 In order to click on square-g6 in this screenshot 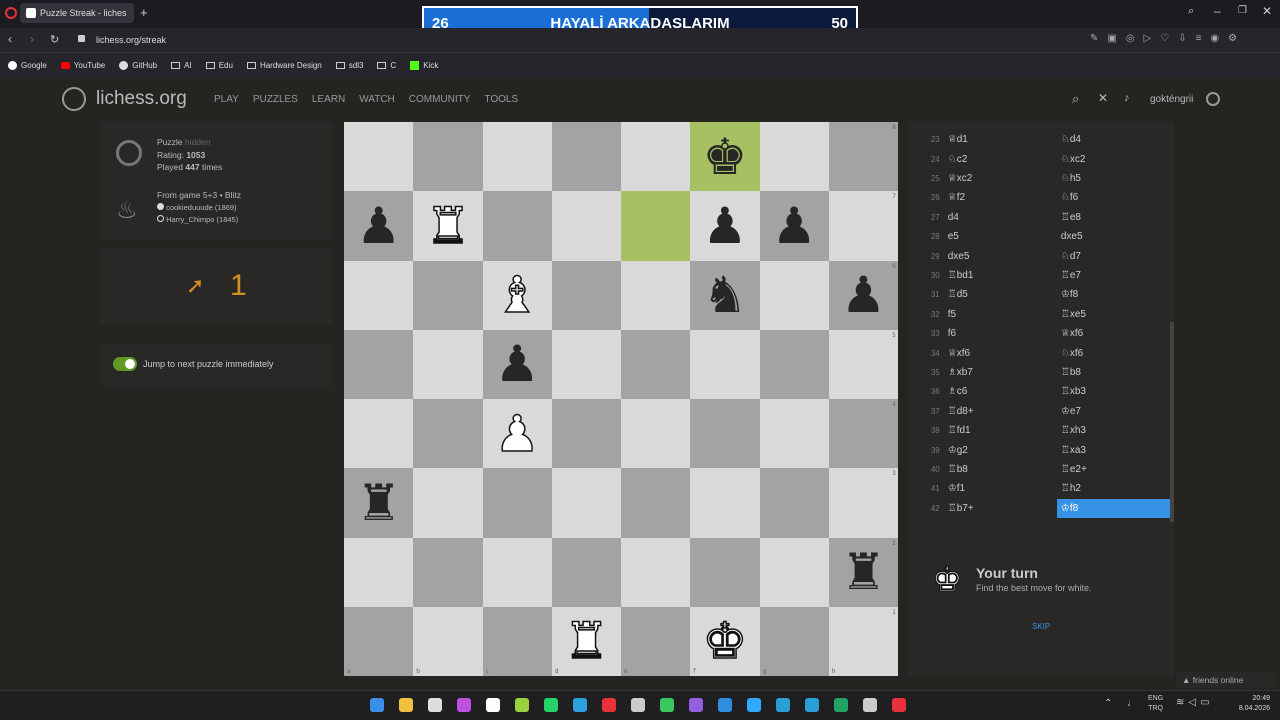, I will do `click(794, 295)`.